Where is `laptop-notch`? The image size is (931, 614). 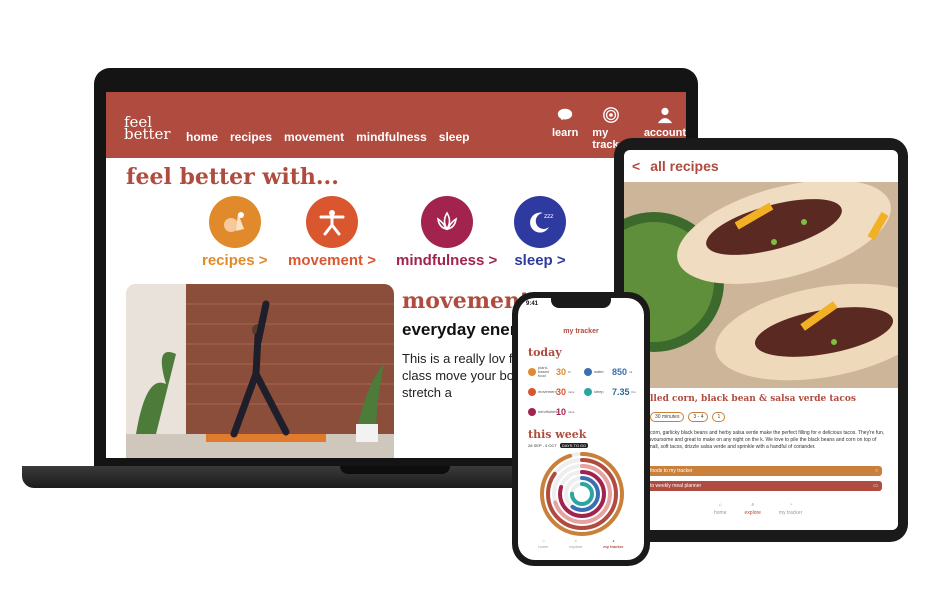 laptop-notch is located at coordinates (395, 470).